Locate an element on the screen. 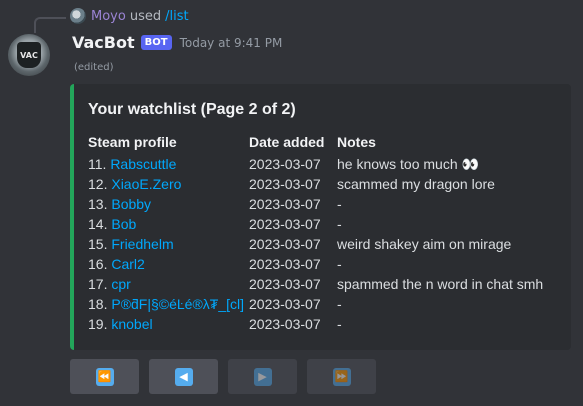 Image resolution: width=583 pixels, height=406 pixels. message-timestamp: Today at 9:41 PM is located at coordinates (231, 42).